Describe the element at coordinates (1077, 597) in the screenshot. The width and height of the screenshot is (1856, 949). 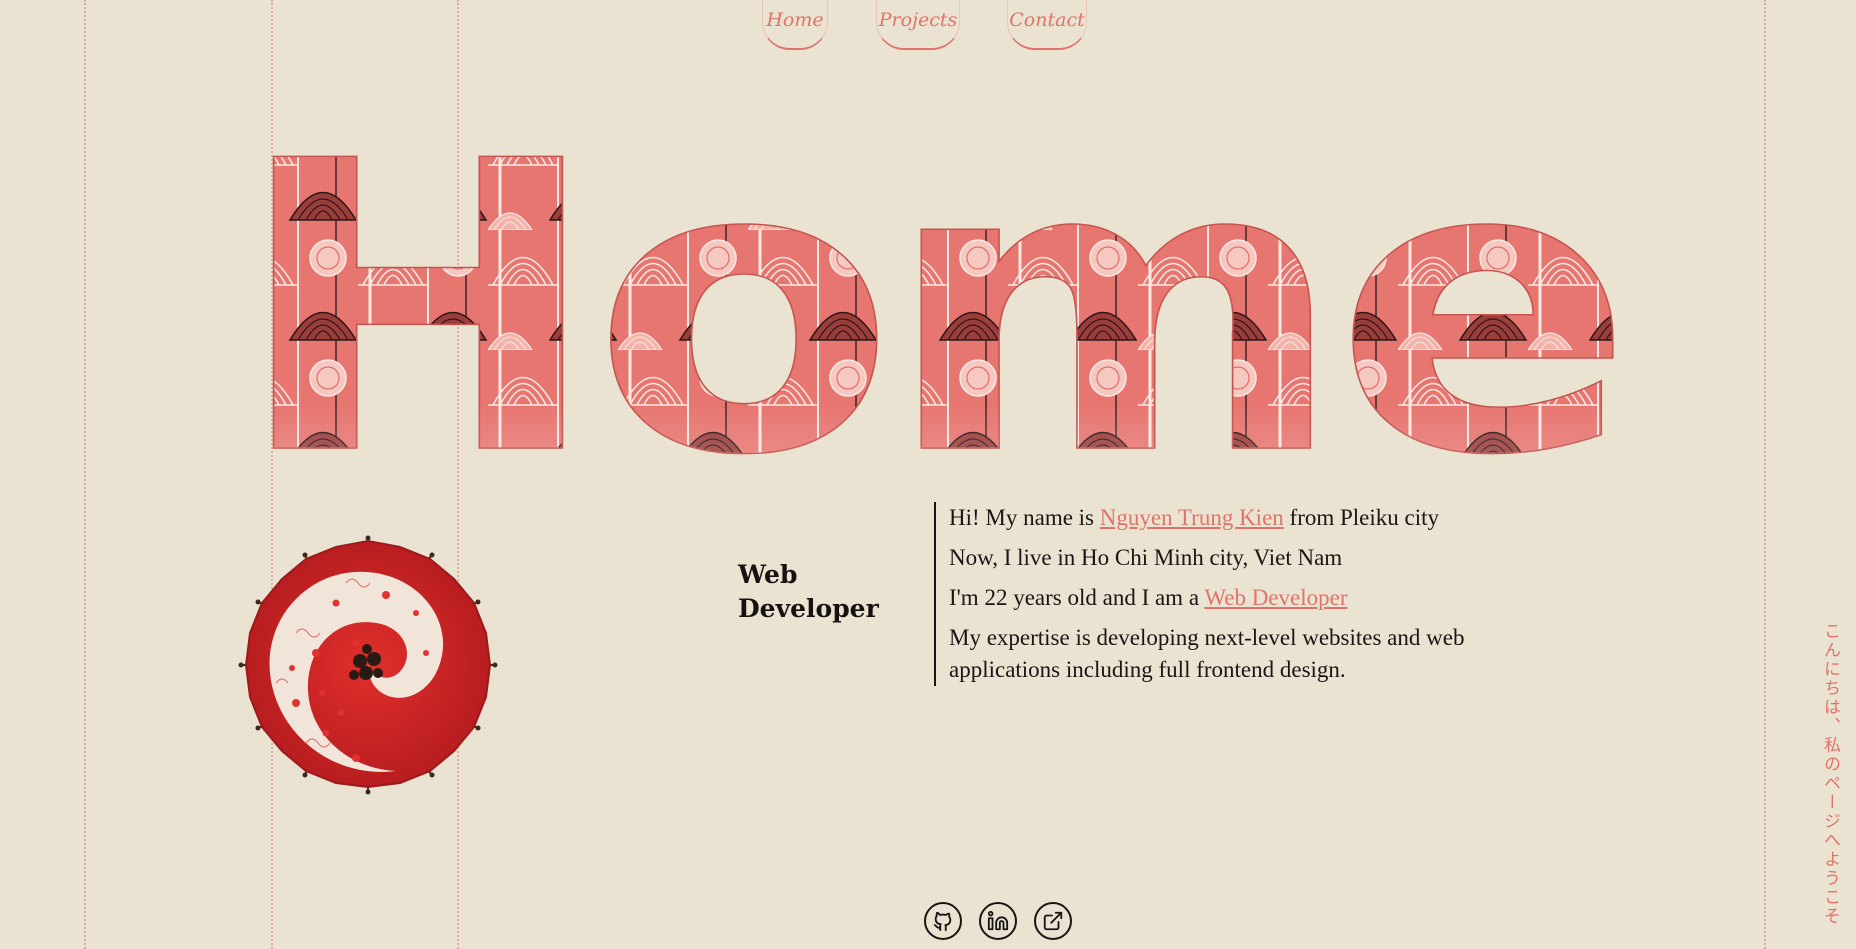
I see `intro-line-3-prefix: I'm 22 years old and I am a` at that location.